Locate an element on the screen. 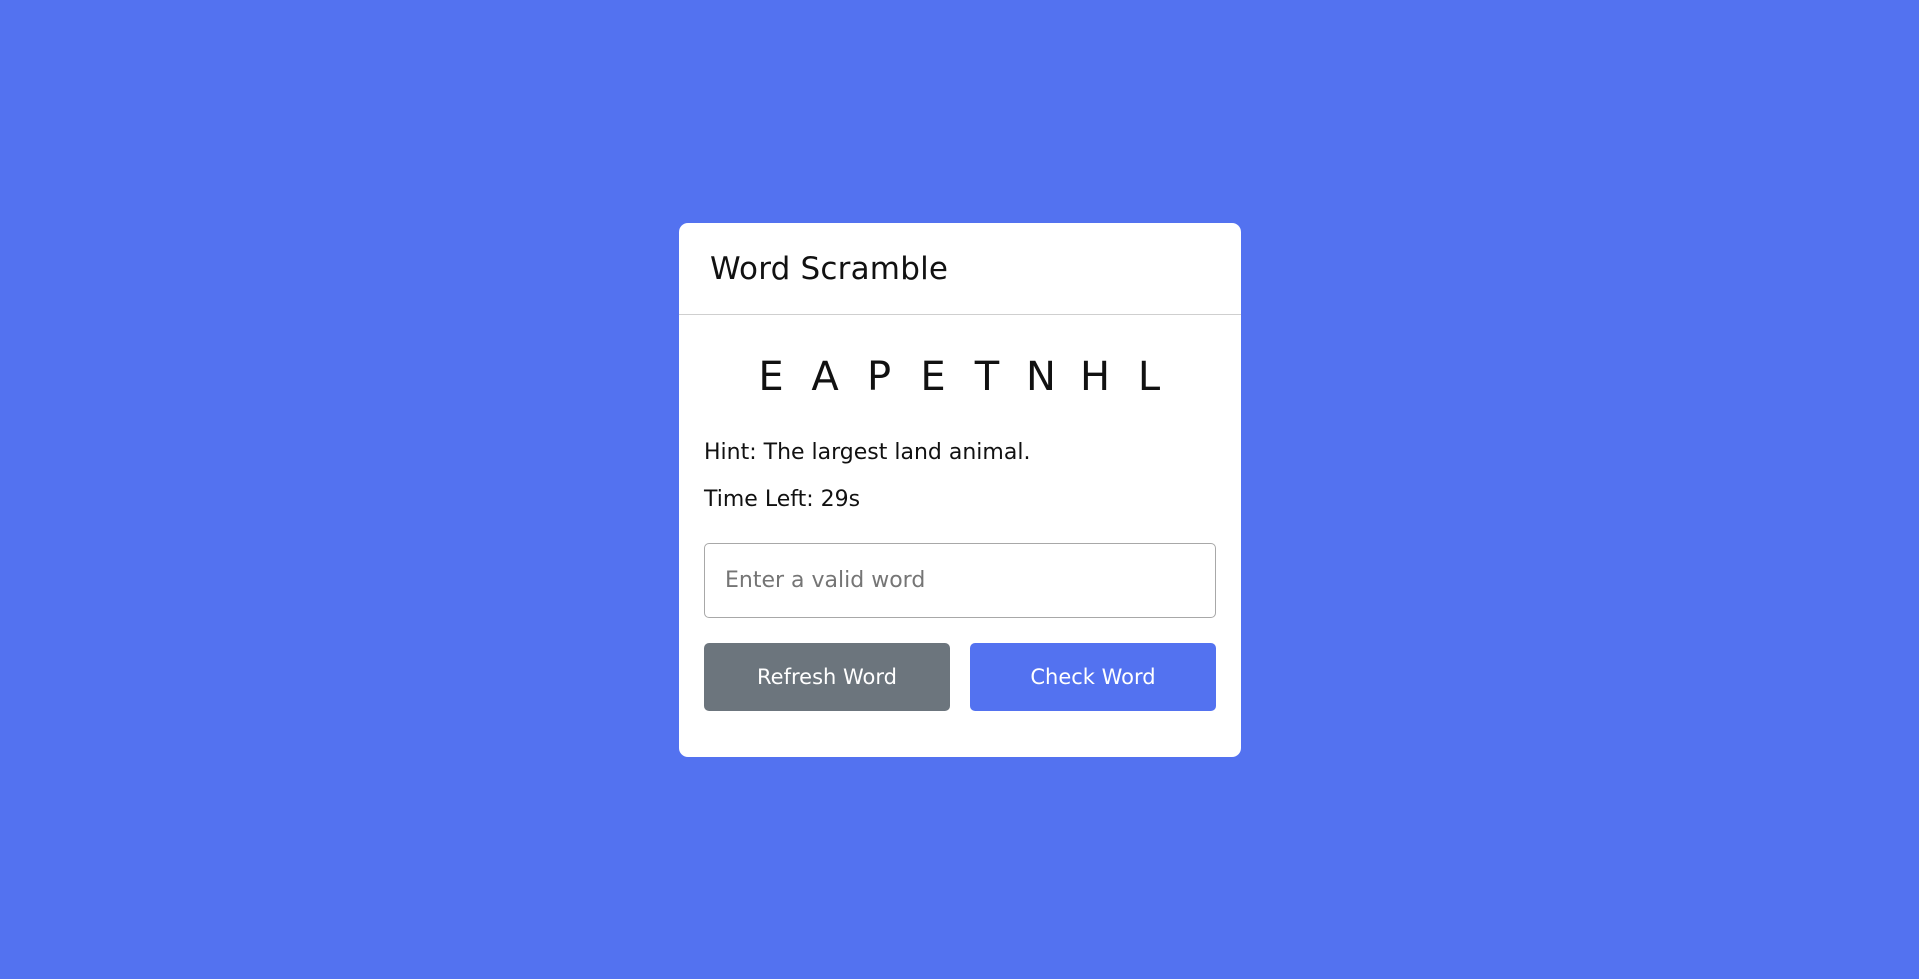 The height and width of the screenshot is (979, 1919). scrambled-letter: L is located at coordinates (1149, 377).